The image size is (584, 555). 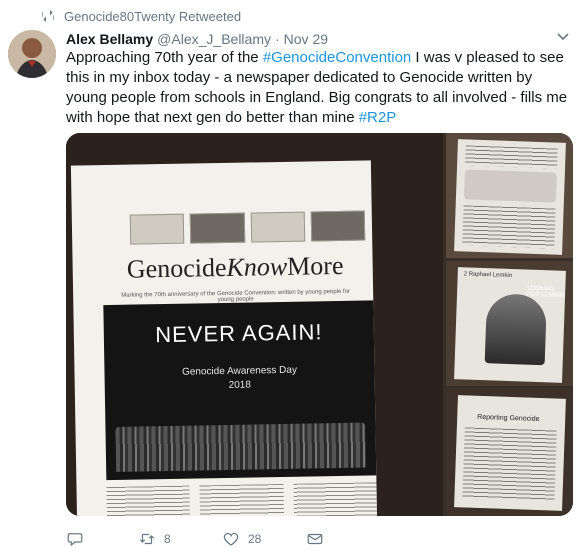 I want to click on like-button: 28, so click(x=264, y=539).